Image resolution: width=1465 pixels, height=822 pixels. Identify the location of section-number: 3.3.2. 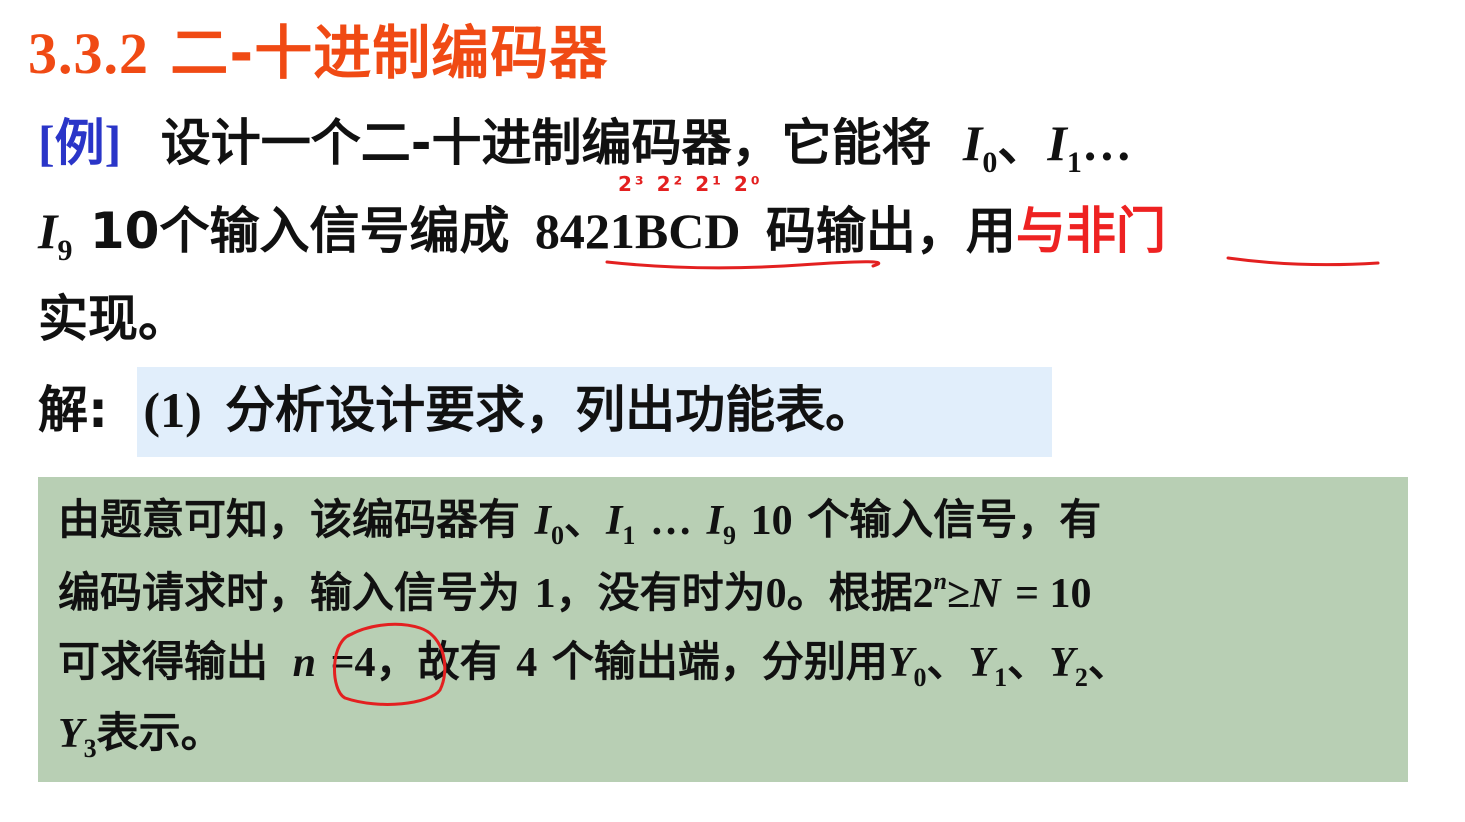
(88, 53).